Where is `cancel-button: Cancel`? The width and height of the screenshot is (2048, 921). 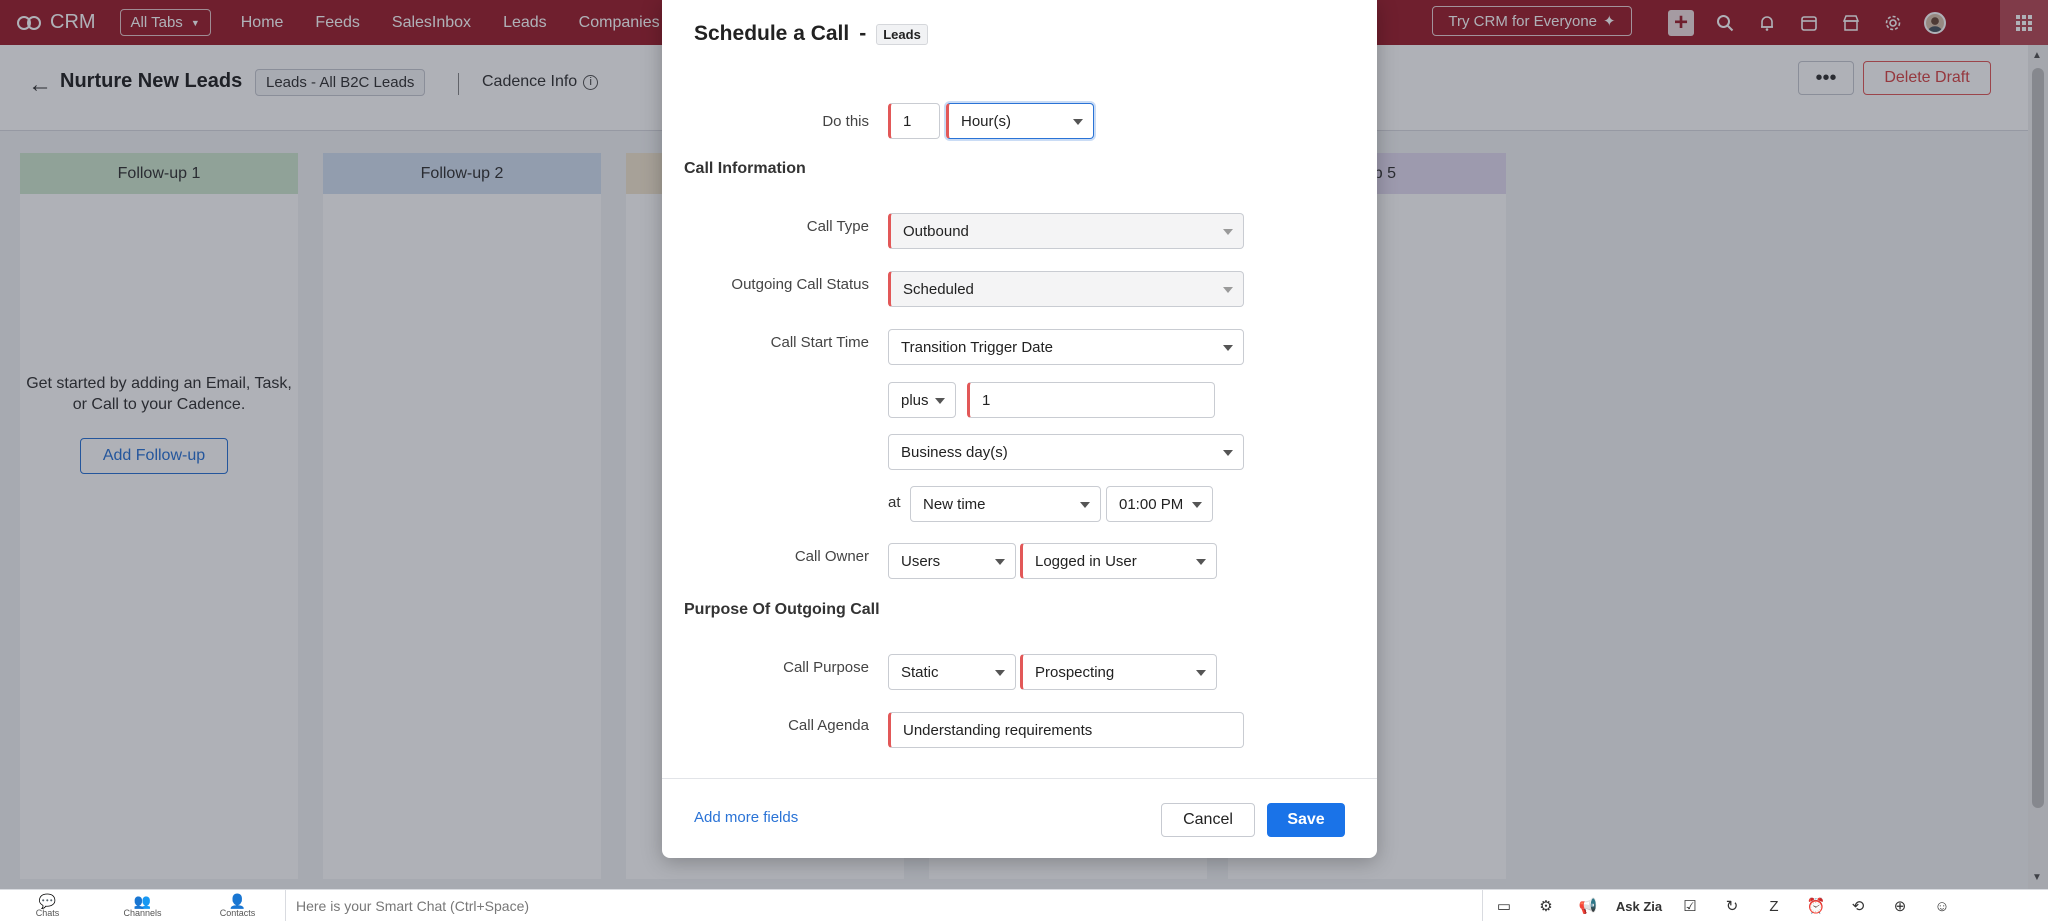 cancel-button: Cancel is located at coordinates (1208, 820).